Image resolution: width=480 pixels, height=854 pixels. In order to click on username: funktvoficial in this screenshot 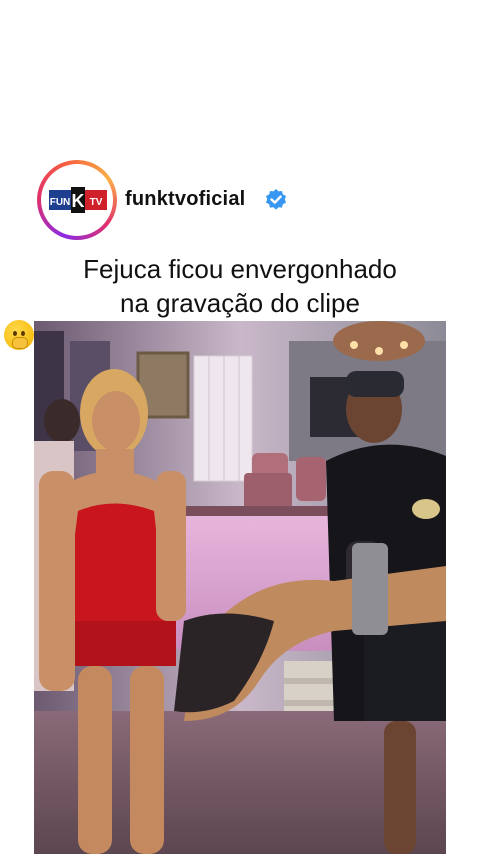, I will do `click(185, 199)`.